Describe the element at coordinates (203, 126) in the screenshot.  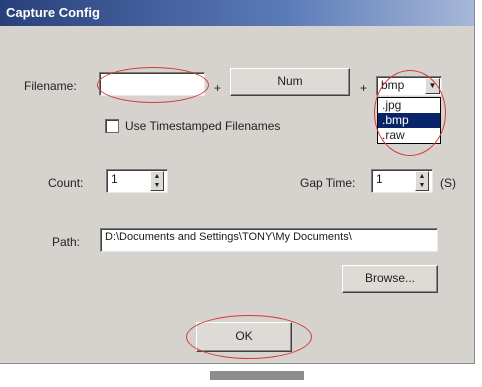
I see `timestamp-label: Use Timestamped Filenames` at that location.